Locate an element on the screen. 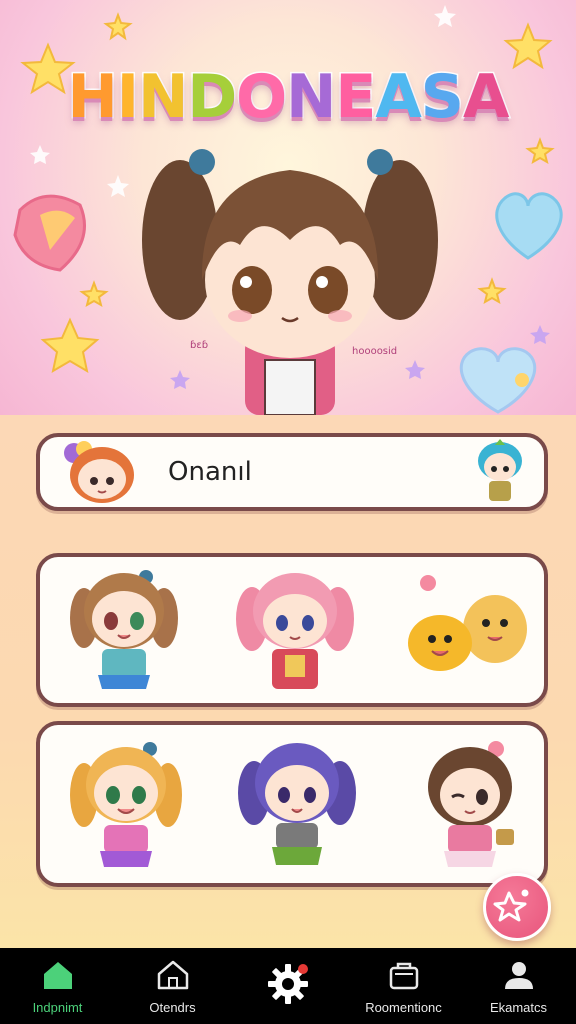  create-fab-button is located at coordinates (517, 907).